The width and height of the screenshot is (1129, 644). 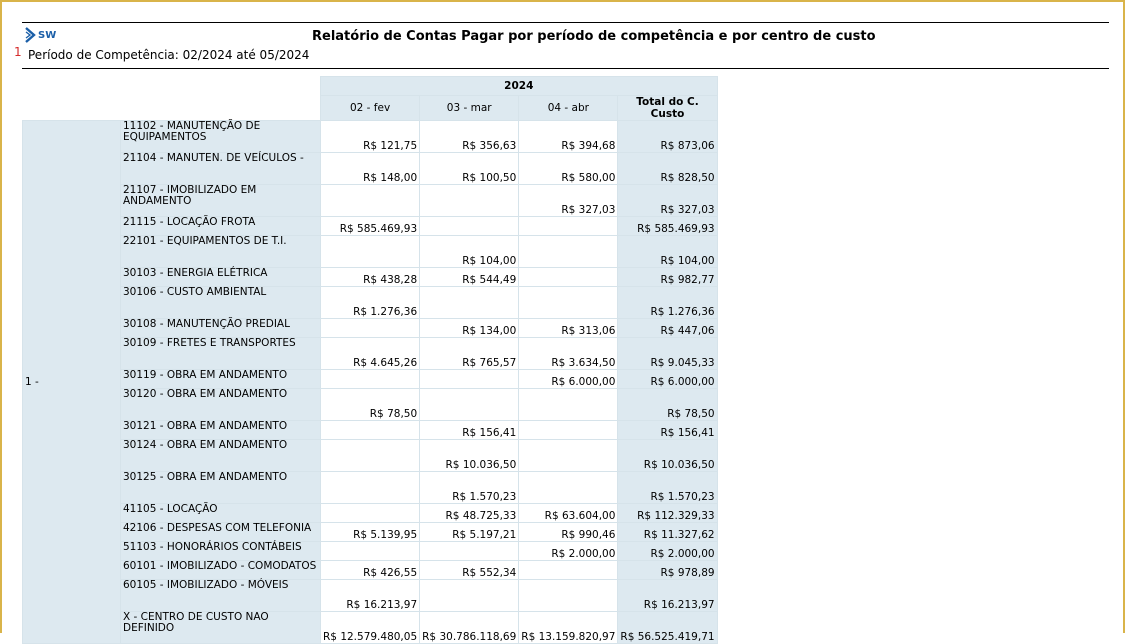 I want to click on cost-center-name: 30121 - OBRA EM ANDAMENTO, so click(x=220, y=430).